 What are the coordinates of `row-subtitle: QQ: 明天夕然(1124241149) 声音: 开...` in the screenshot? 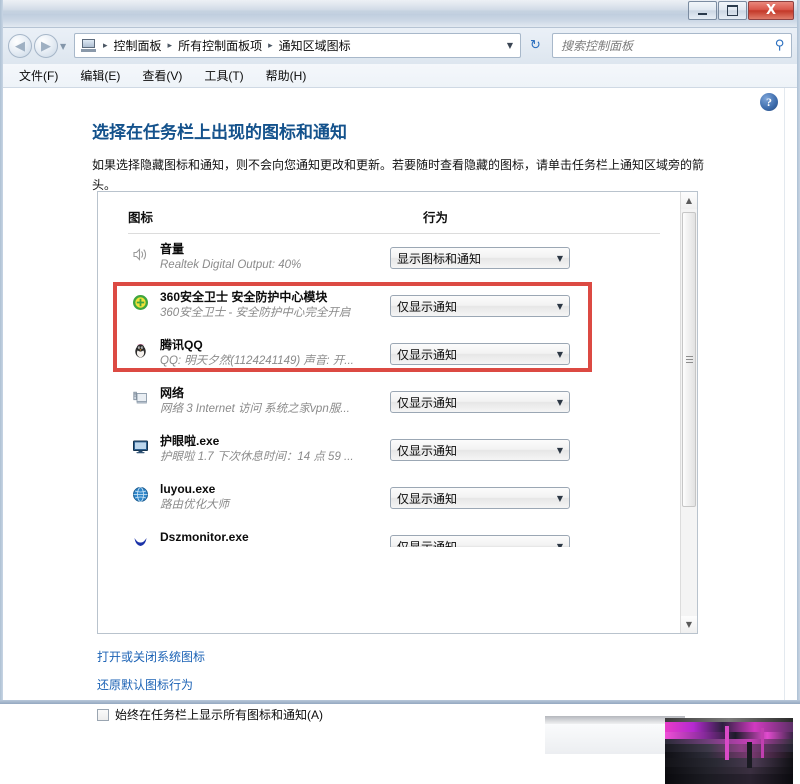 It's located at (257, 361).